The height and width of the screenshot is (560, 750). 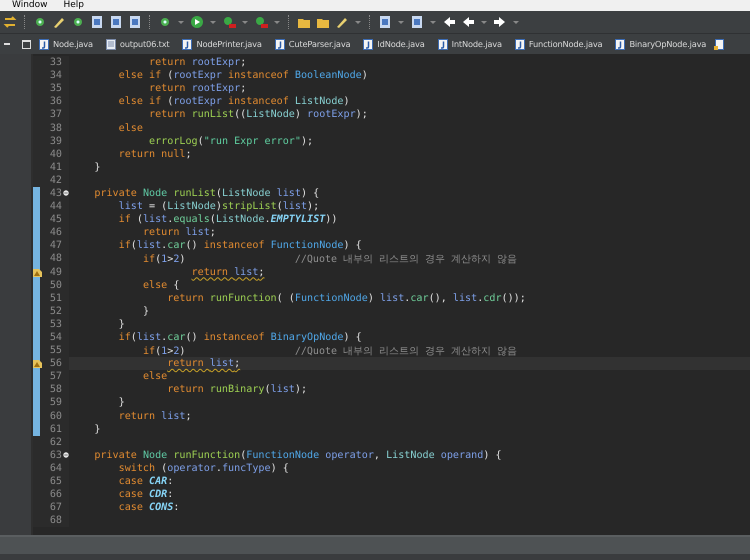 What do you see at coordinates (55, 167) in the screenshot?
I see `line-number: 41` at bounding box center [55, 167].